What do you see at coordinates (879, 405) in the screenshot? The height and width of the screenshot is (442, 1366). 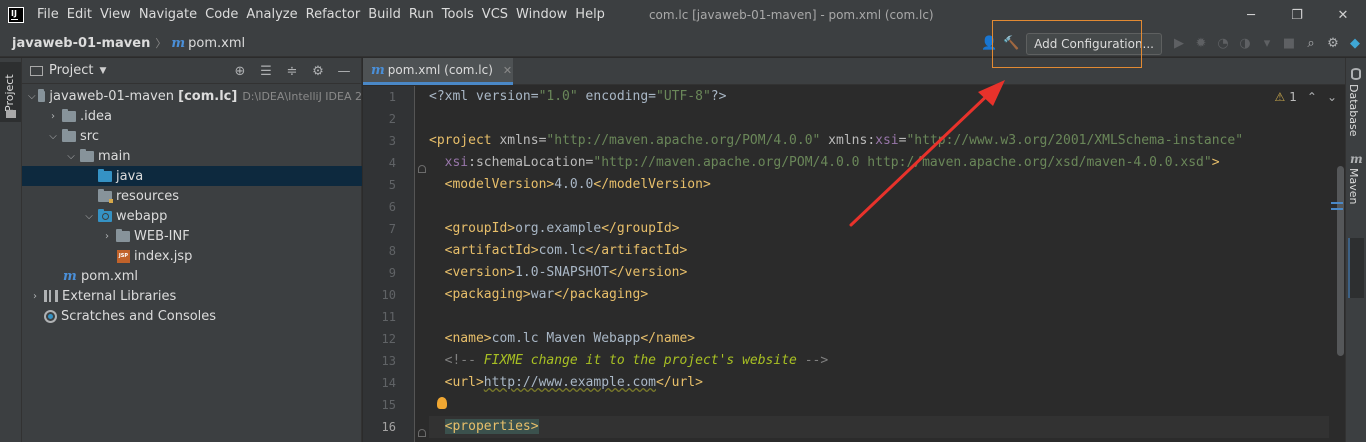 I see `code-line` at bounding box center [879, 405].